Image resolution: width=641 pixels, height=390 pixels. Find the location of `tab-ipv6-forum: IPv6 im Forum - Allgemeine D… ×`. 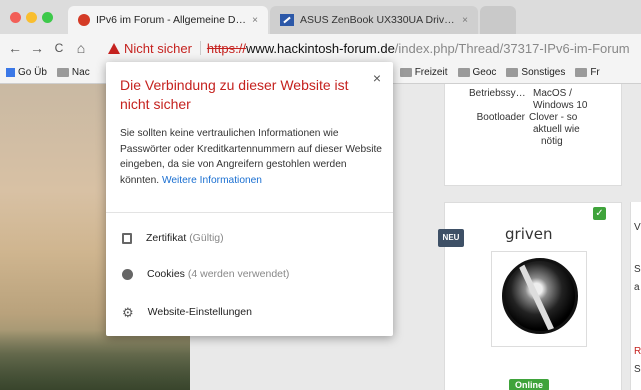

tab-ipv6-forum: IPv6 im Forum - Allgemeine D… × is located at coordinates (168, 20).